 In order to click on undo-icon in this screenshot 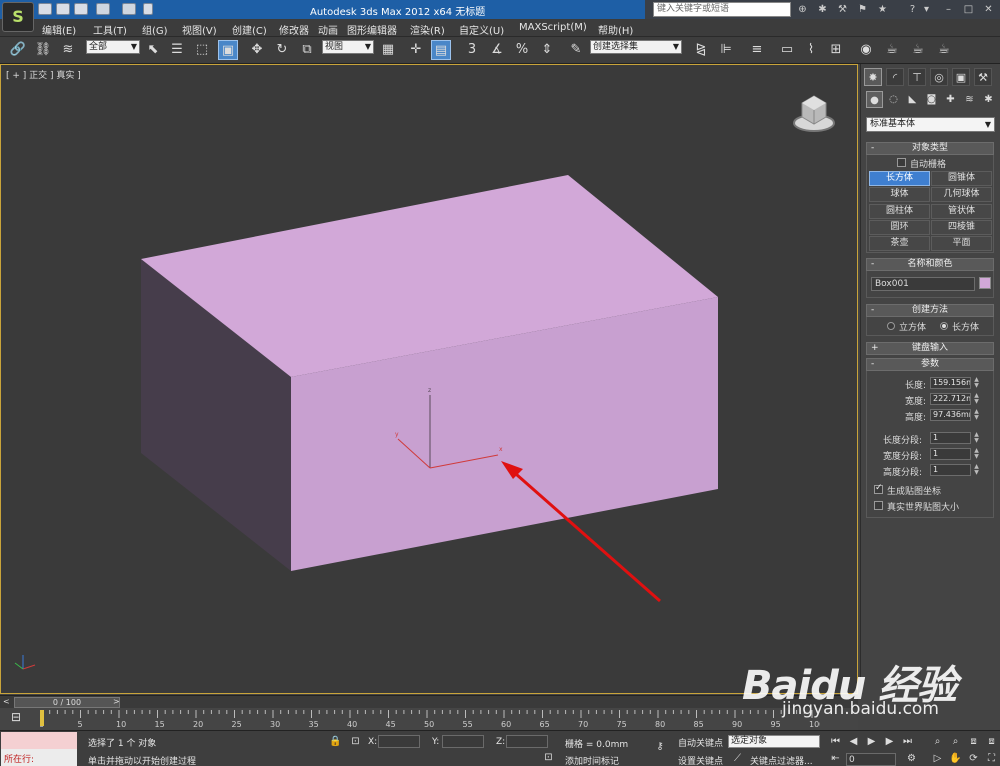, I will do `click(103, 9)`.